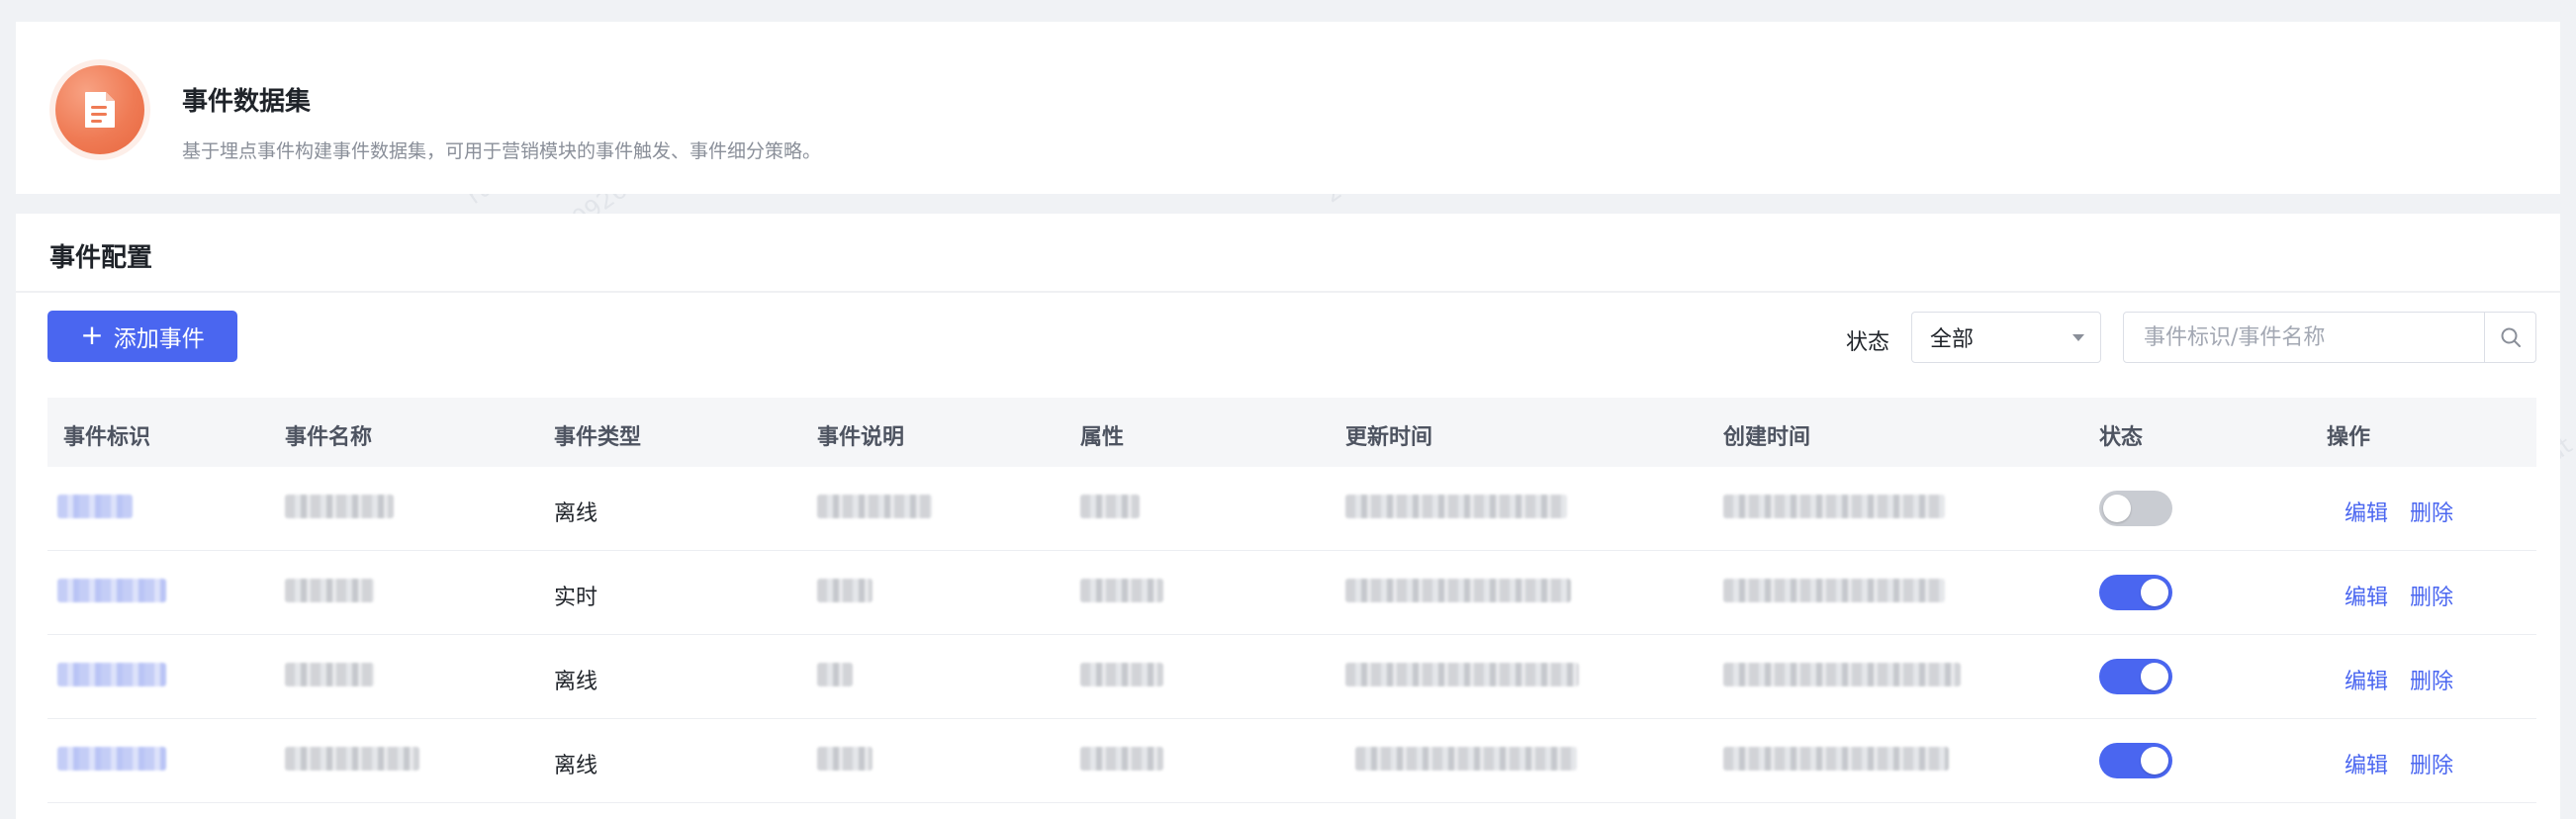  I want to click on status-filter-select: 全部, so click(2006, 337).